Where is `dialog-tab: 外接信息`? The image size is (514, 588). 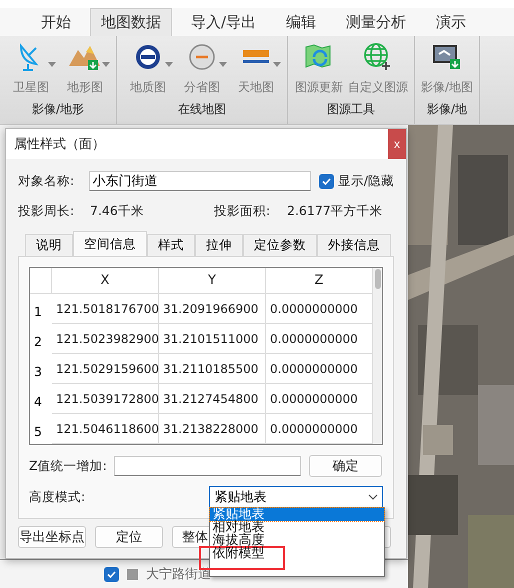 dialog-tab: 外接信息 is located at coordinates (354, 245).